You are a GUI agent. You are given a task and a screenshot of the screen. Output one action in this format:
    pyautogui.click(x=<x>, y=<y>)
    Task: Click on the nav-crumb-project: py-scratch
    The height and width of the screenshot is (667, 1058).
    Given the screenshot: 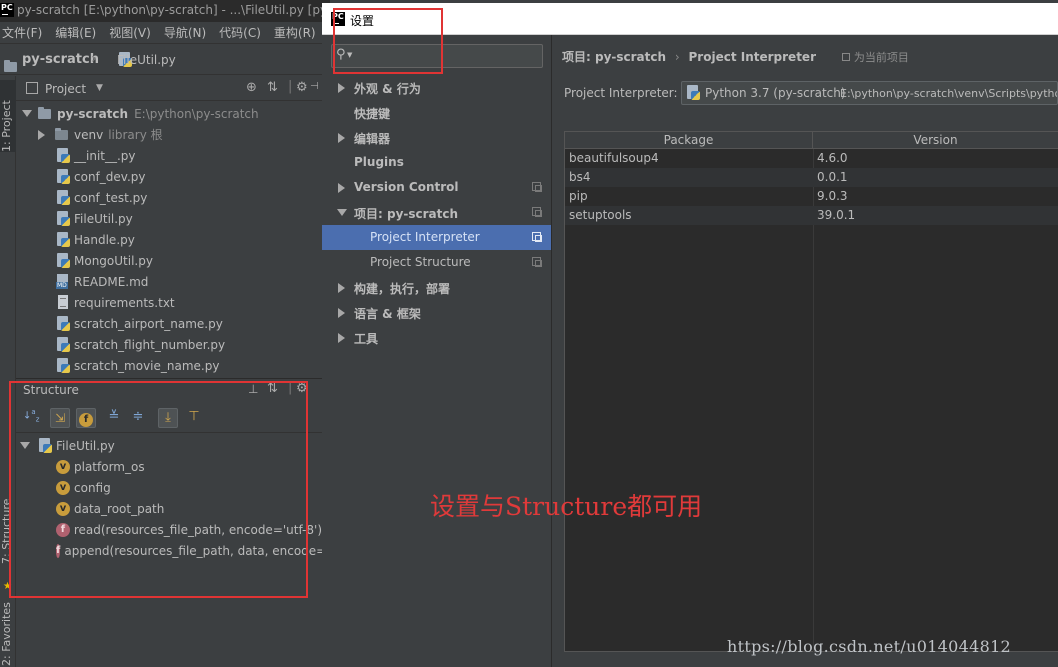 What is the action you would take?
    pyautogui.click(x=60, y=59)
    